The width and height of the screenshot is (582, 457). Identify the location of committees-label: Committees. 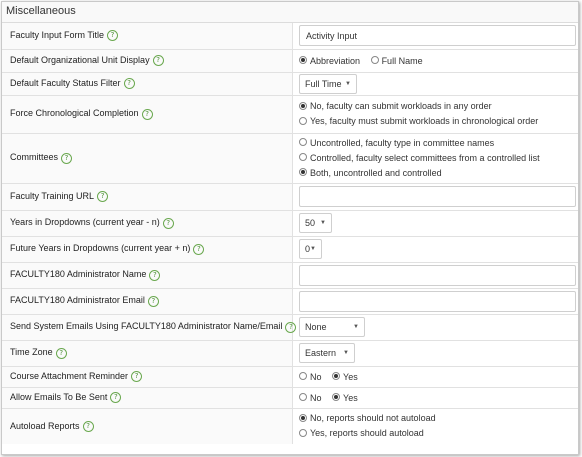
(34, 157).